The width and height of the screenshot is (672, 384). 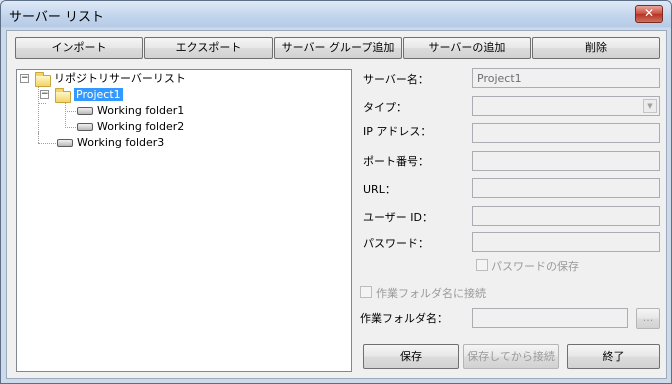 I want to click on password-field, so click(x=566, y=242).